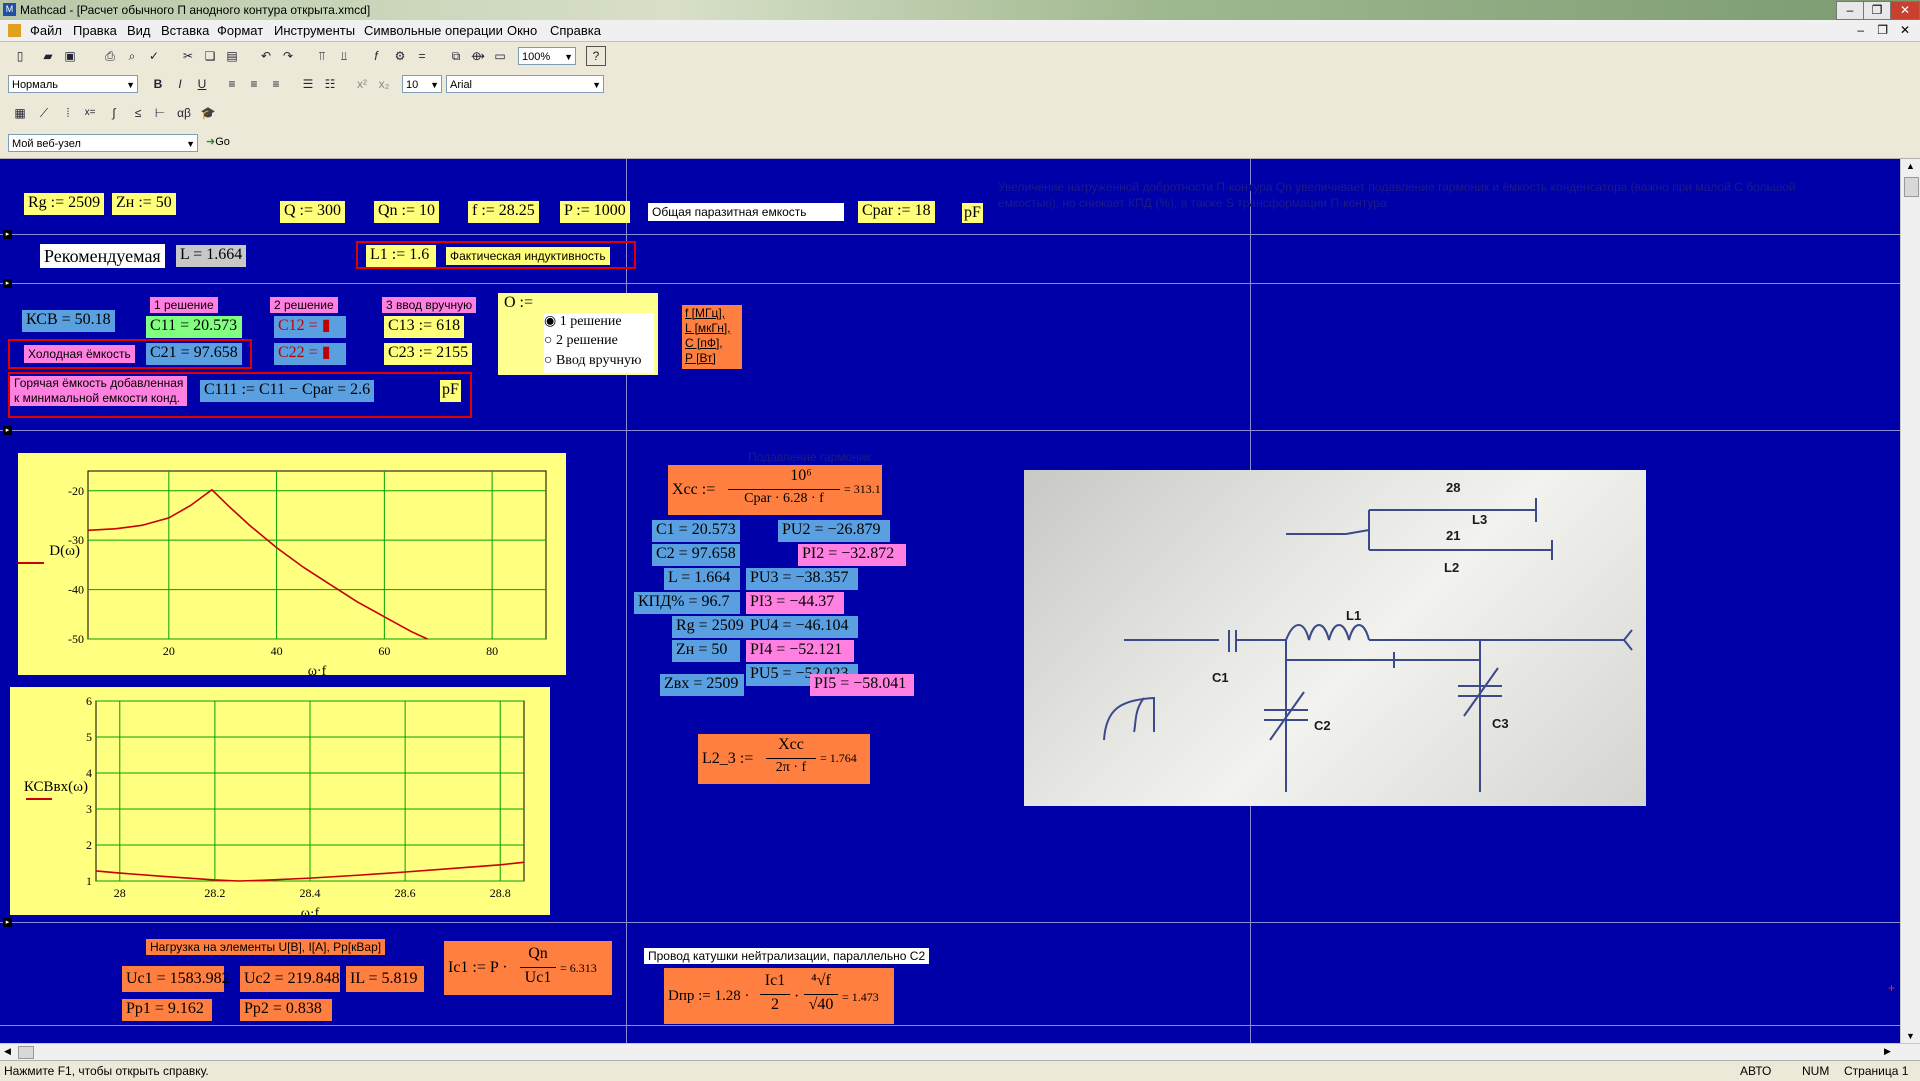  What do you see at coordinates (158, 84) in the screenshot?
I see `bold-icon: B` at bounding box center [158, 84].